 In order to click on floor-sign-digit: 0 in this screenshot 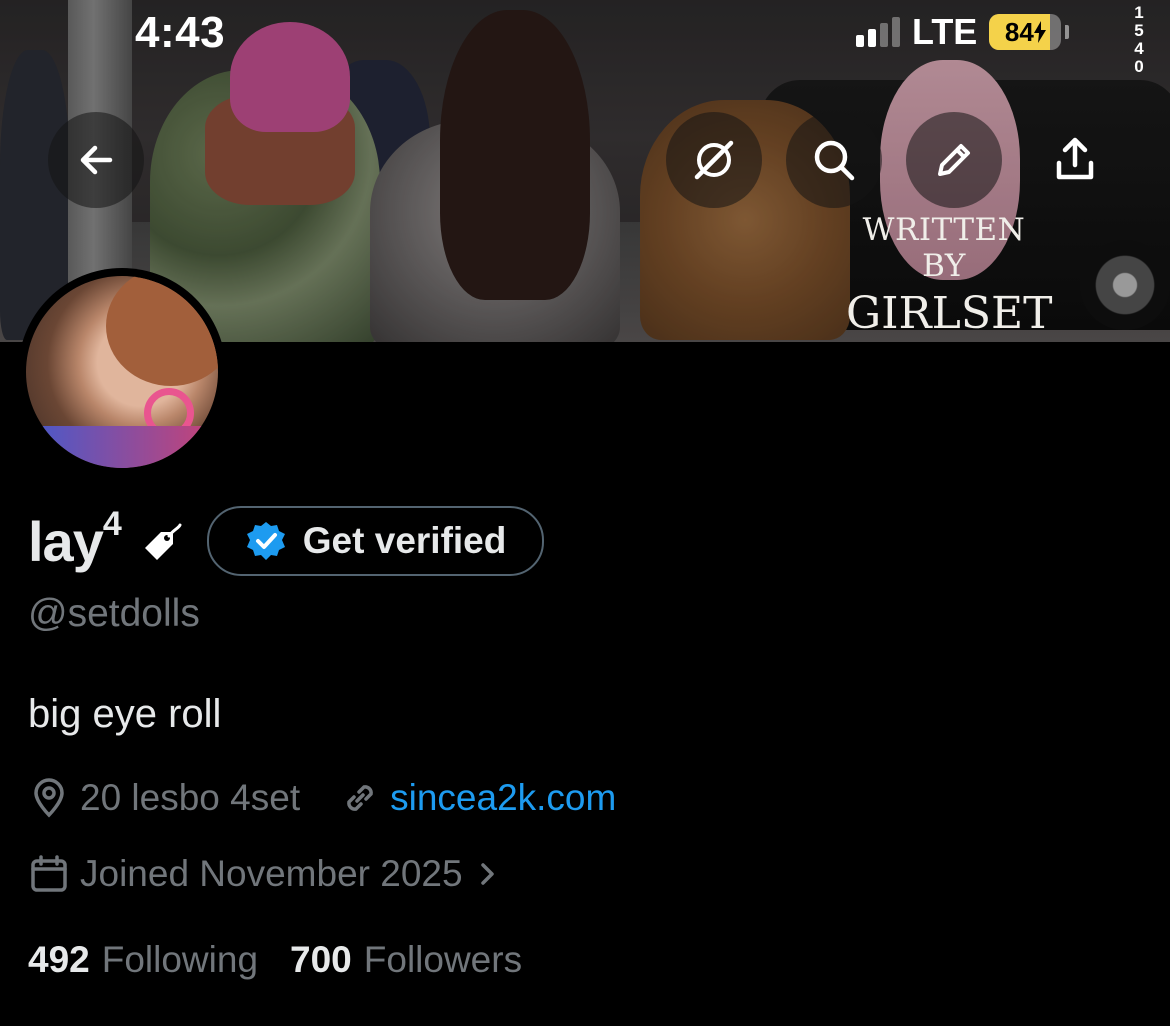, I will do `click(1139, 66)`.